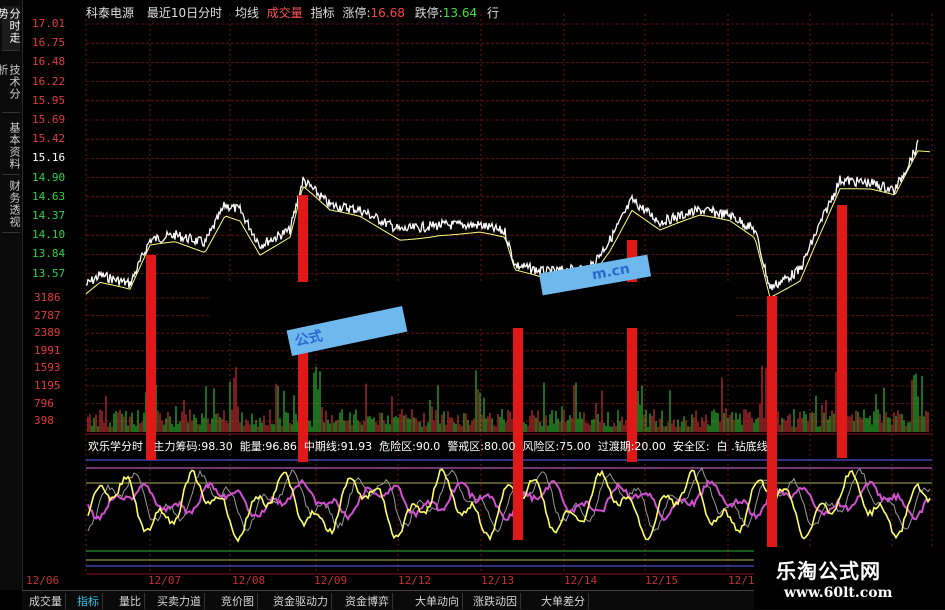 Image resolution: width=945 pixels, height=610 pixels. I want to click on date-tick-label: 12/14, so click(581, 580).